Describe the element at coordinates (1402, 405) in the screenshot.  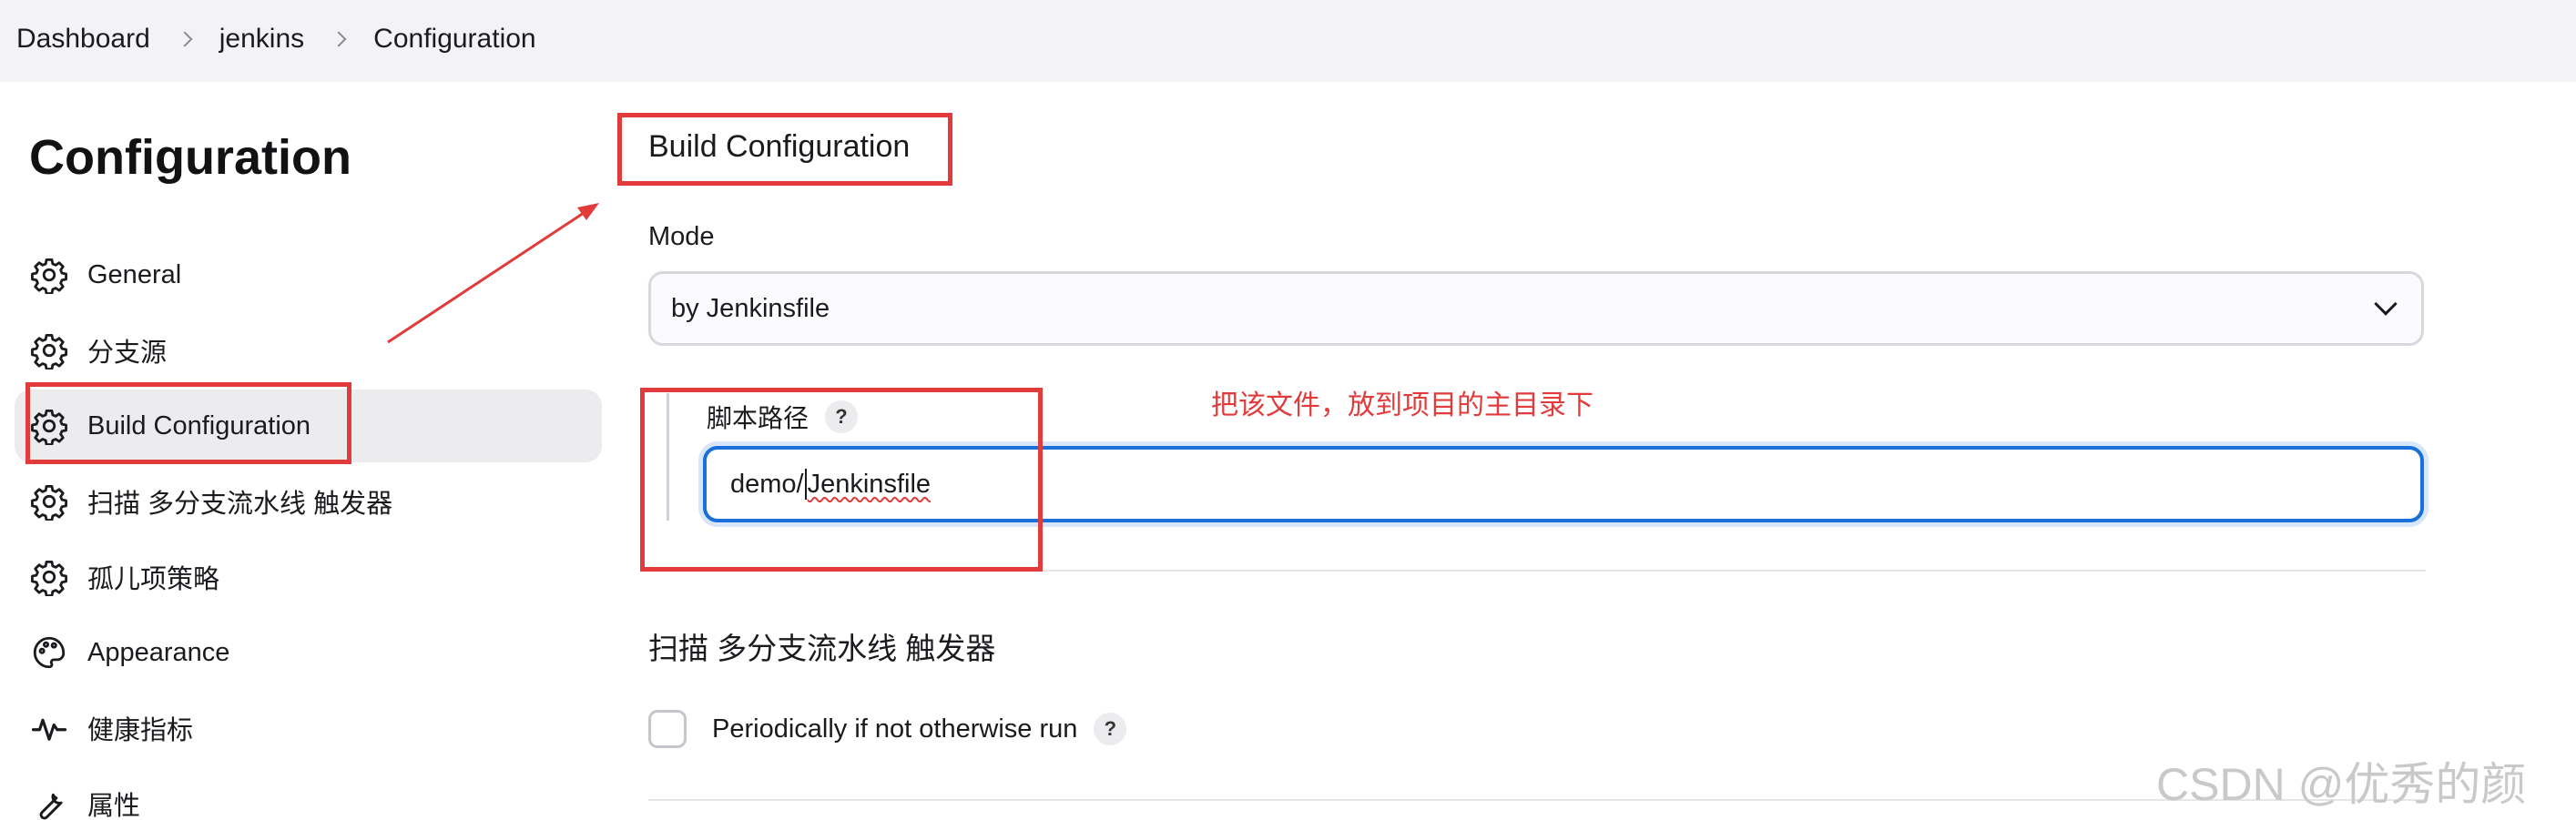
I see `annotation-note: 把该文件，放到项目的主目录下` at that location.